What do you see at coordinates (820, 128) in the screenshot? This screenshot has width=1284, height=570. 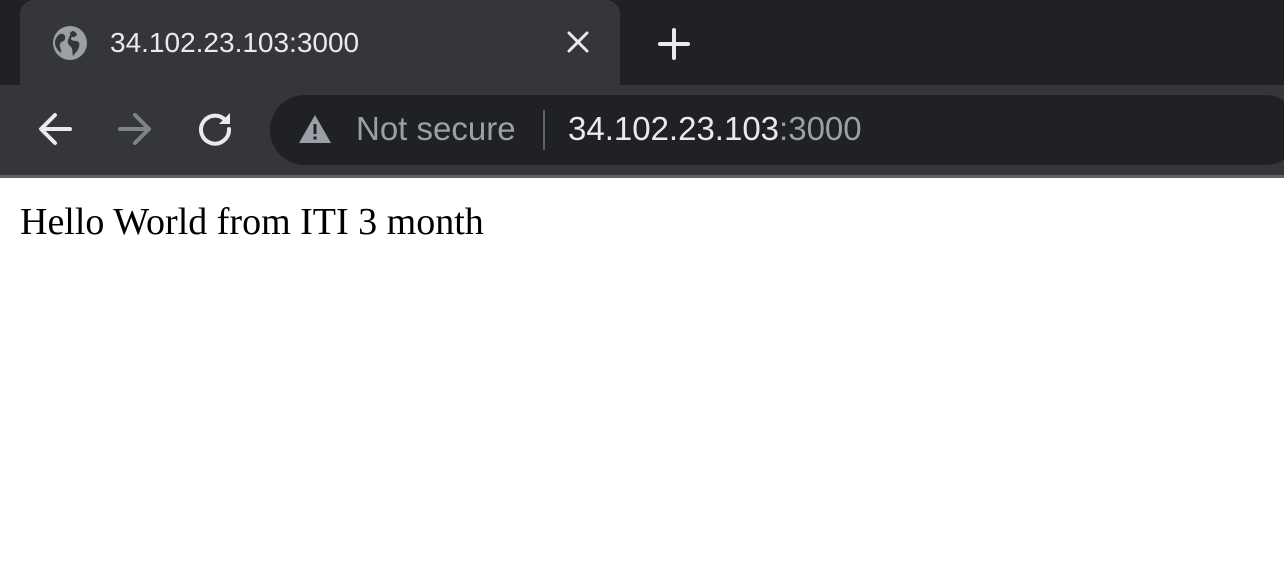 I see `url-port: :3000` at bounding box center [820, 128].